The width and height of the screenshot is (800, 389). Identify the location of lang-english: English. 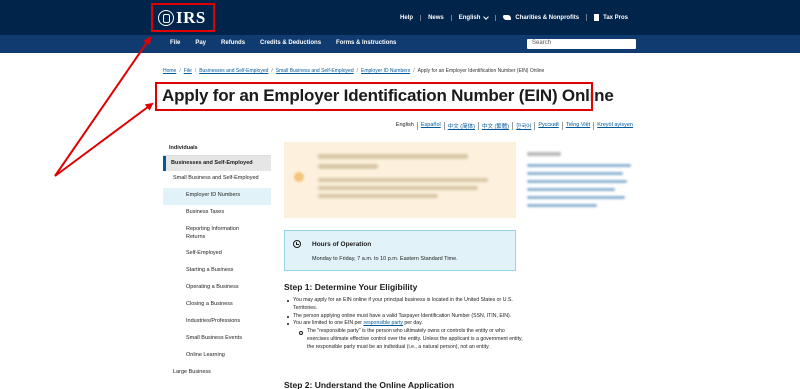
(404, 125).